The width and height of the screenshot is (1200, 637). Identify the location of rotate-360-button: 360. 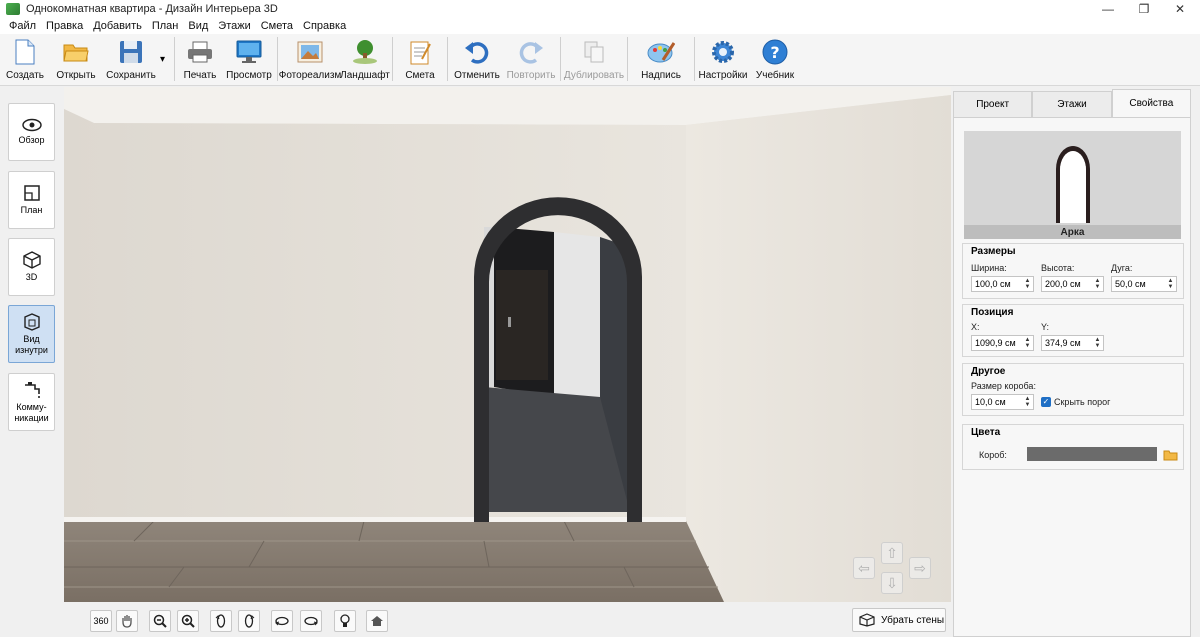
(101, 621).